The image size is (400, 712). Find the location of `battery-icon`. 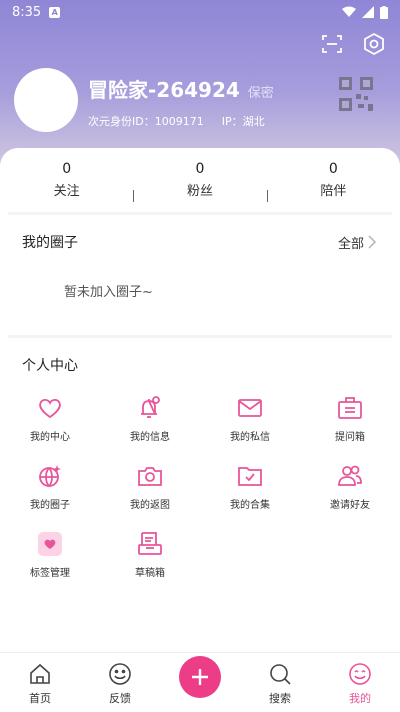

battery-icon is located at coordinates (384, 12).